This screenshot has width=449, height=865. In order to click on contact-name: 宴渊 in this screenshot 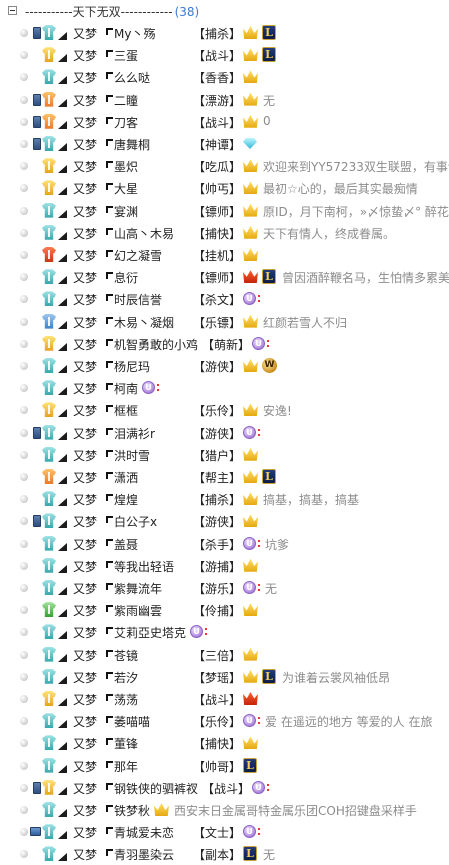, I will do `click(122, 211)`.